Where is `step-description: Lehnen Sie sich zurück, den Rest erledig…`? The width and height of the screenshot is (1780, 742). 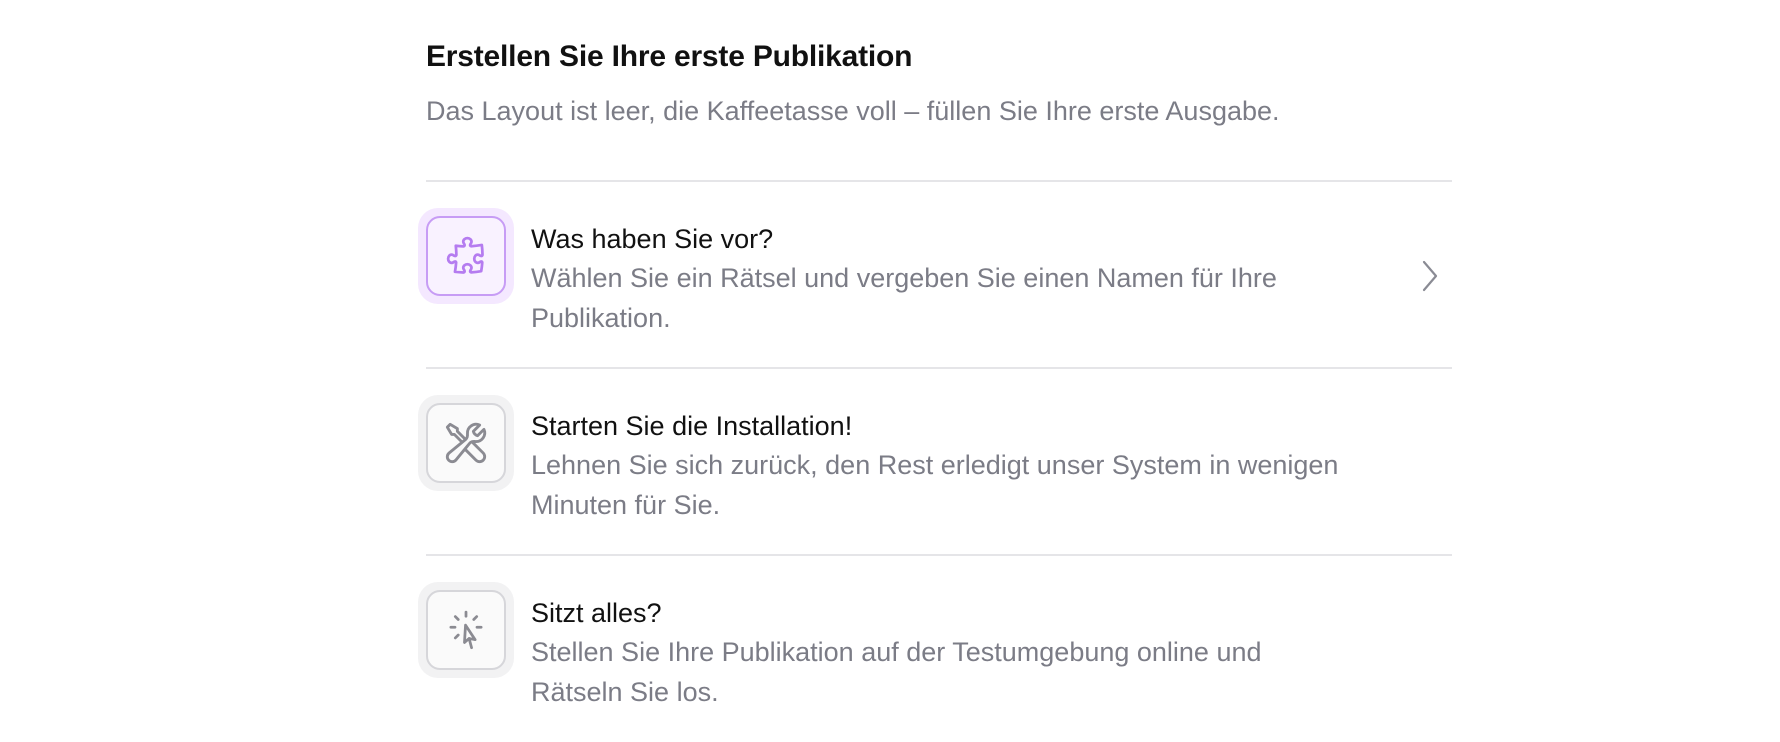 step-description: Lehnen Sie sich zurück, den Rest erledig… is located at coordinates (935, 485).